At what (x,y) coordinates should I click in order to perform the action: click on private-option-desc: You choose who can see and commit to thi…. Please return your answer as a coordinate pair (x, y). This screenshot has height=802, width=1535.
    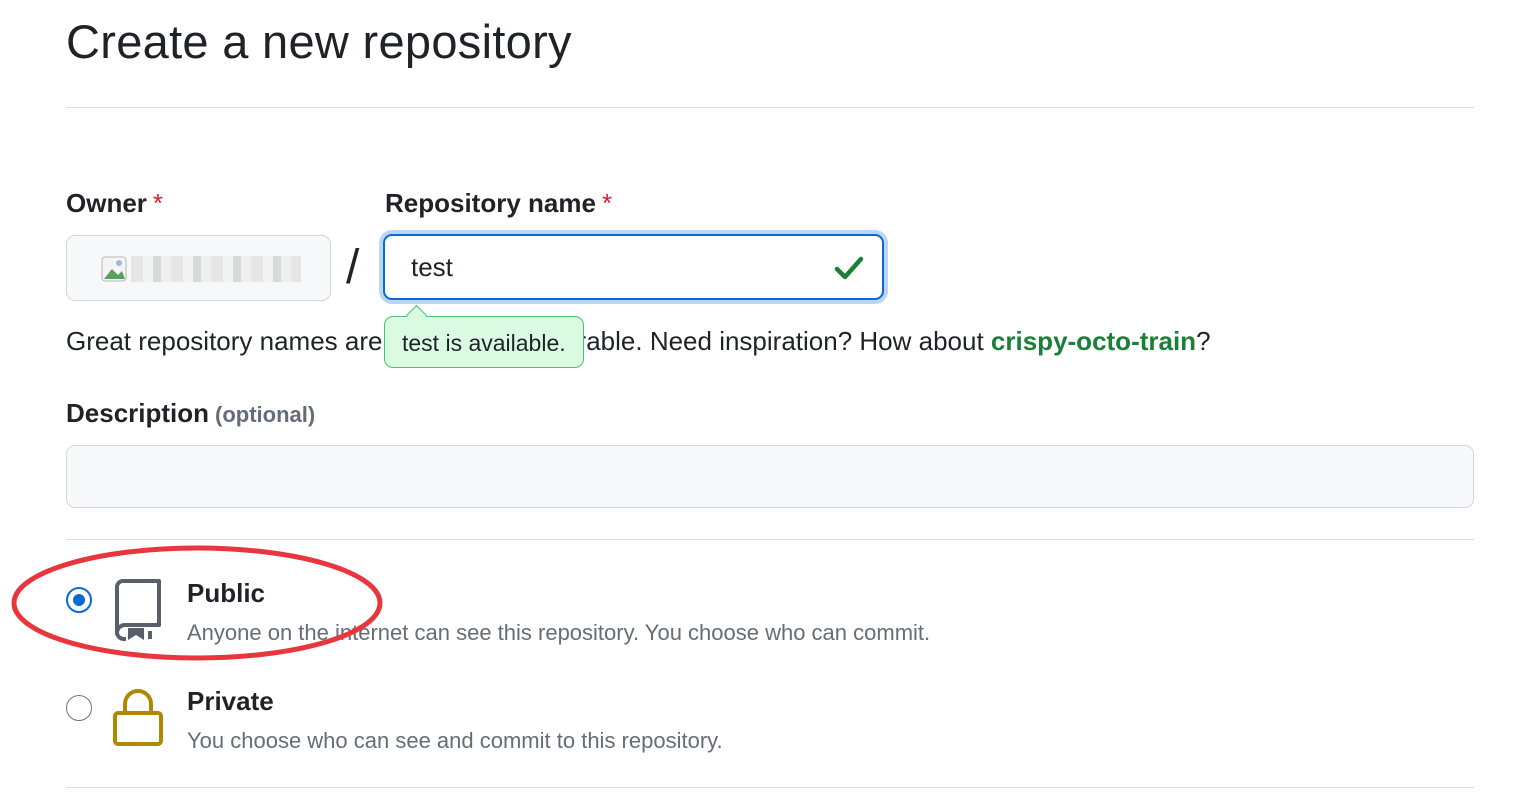
    Looking at the image, I should click on (455, 740).